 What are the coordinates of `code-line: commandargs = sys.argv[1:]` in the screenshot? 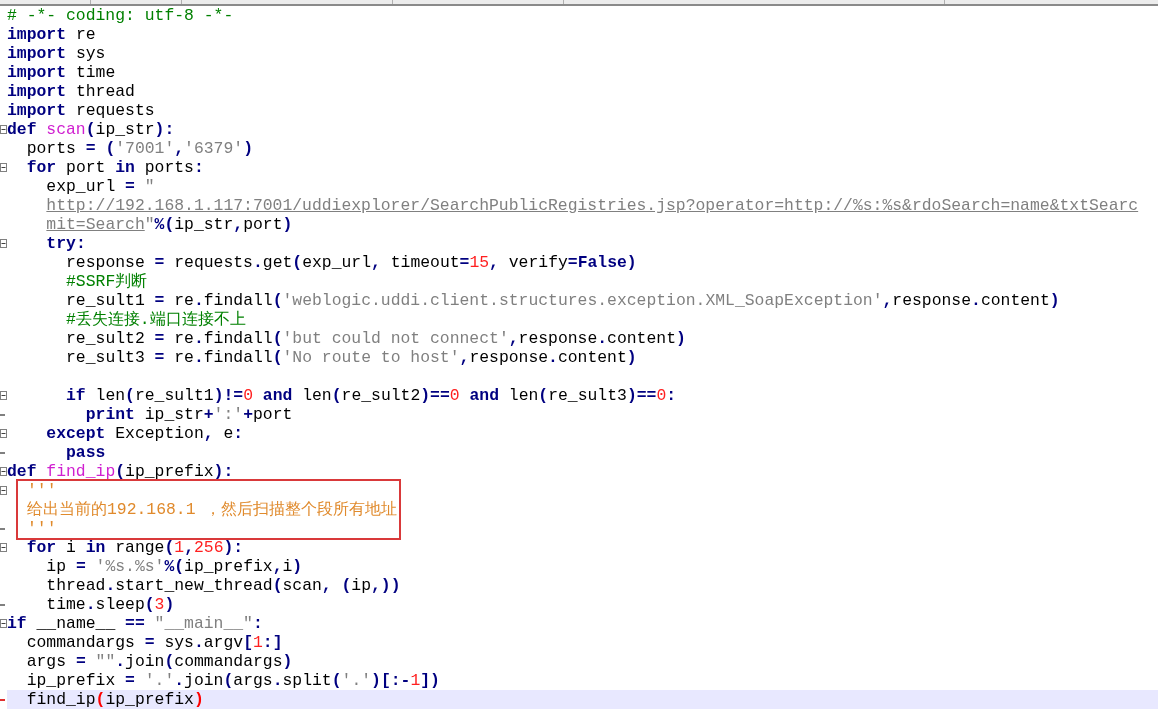 It's located at (154, 642).